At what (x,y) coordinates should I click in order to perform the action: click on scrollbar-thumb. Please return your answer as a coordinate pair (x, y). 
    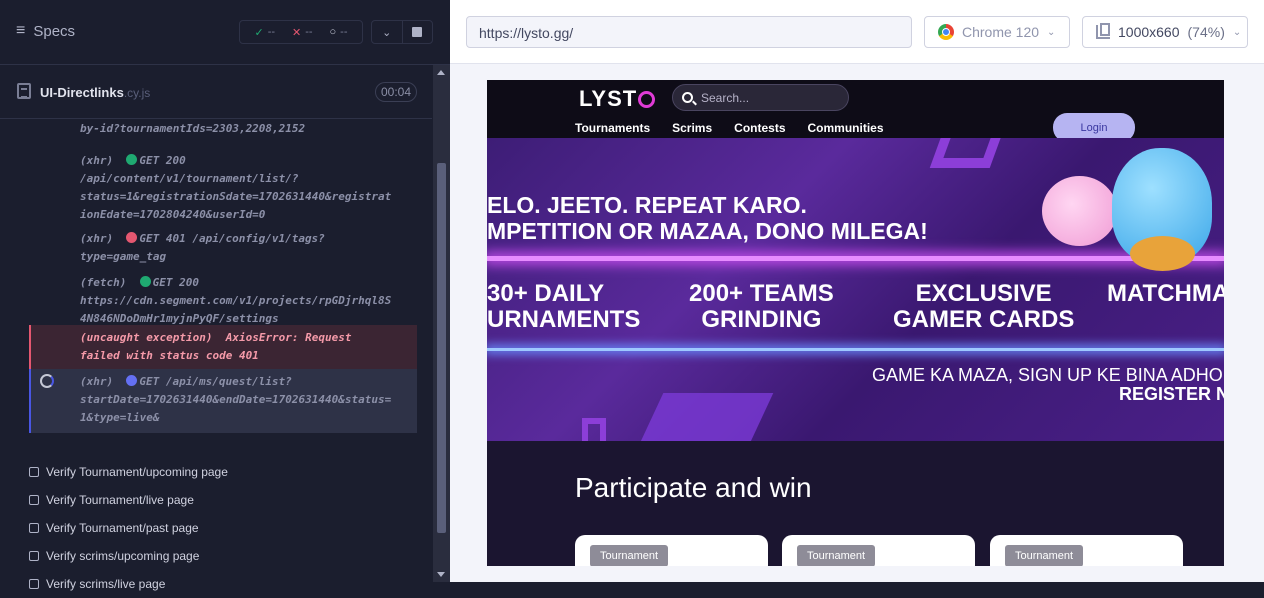
    Looking at the image, I should click on (441, 348).